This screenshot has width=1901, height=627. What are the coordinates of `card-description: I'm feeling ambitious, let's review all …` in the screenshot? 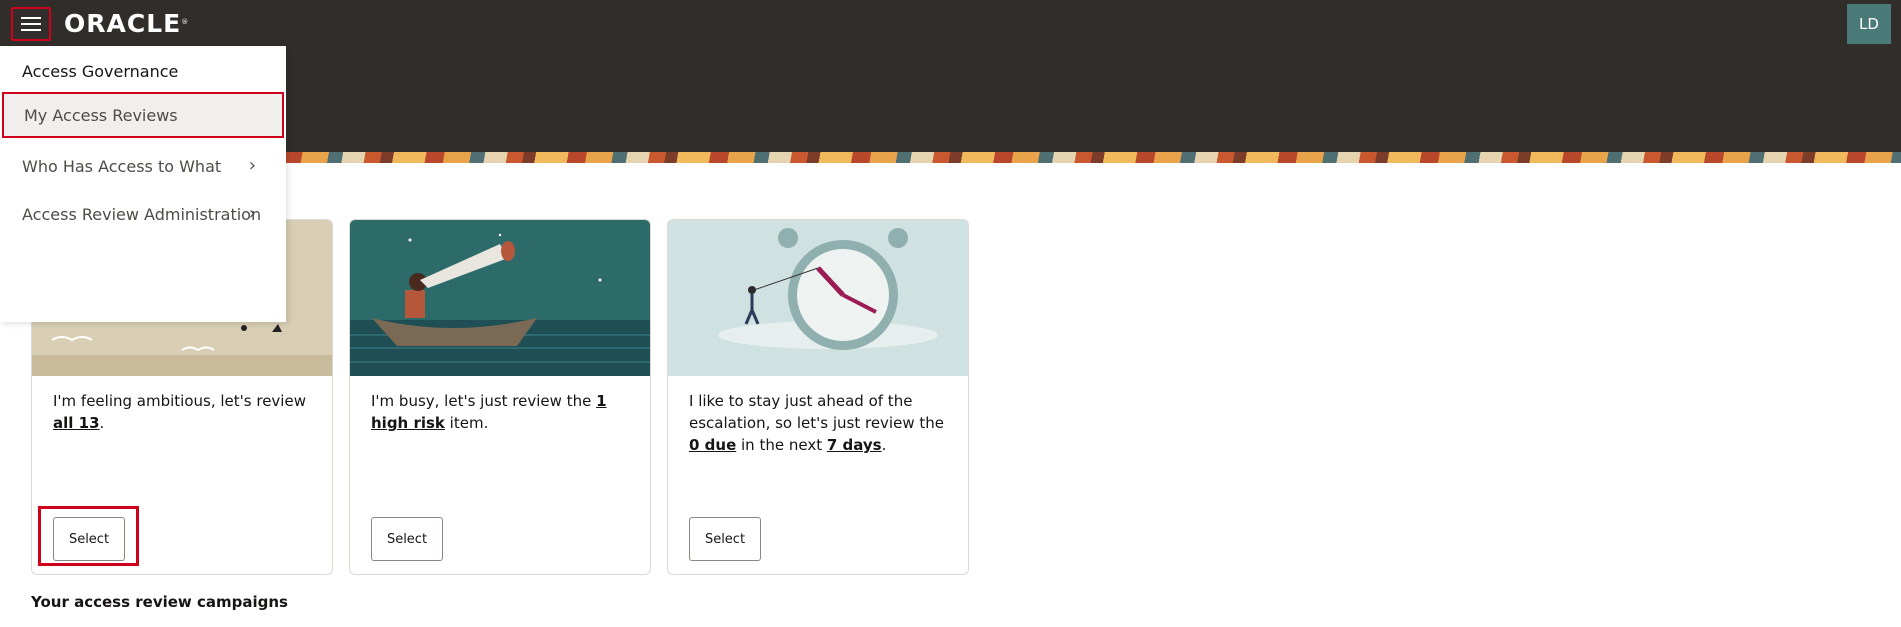 It's located at (184, 412).